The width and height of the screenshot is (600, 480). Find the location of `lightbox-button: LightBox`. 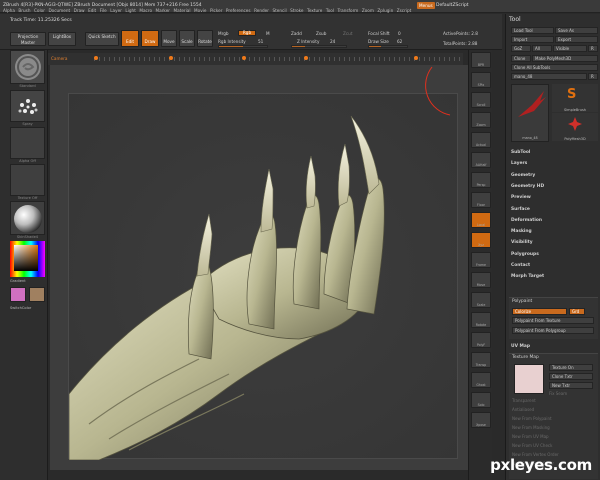

lightbox-button: LightBox is located at coordinates (62, 39).